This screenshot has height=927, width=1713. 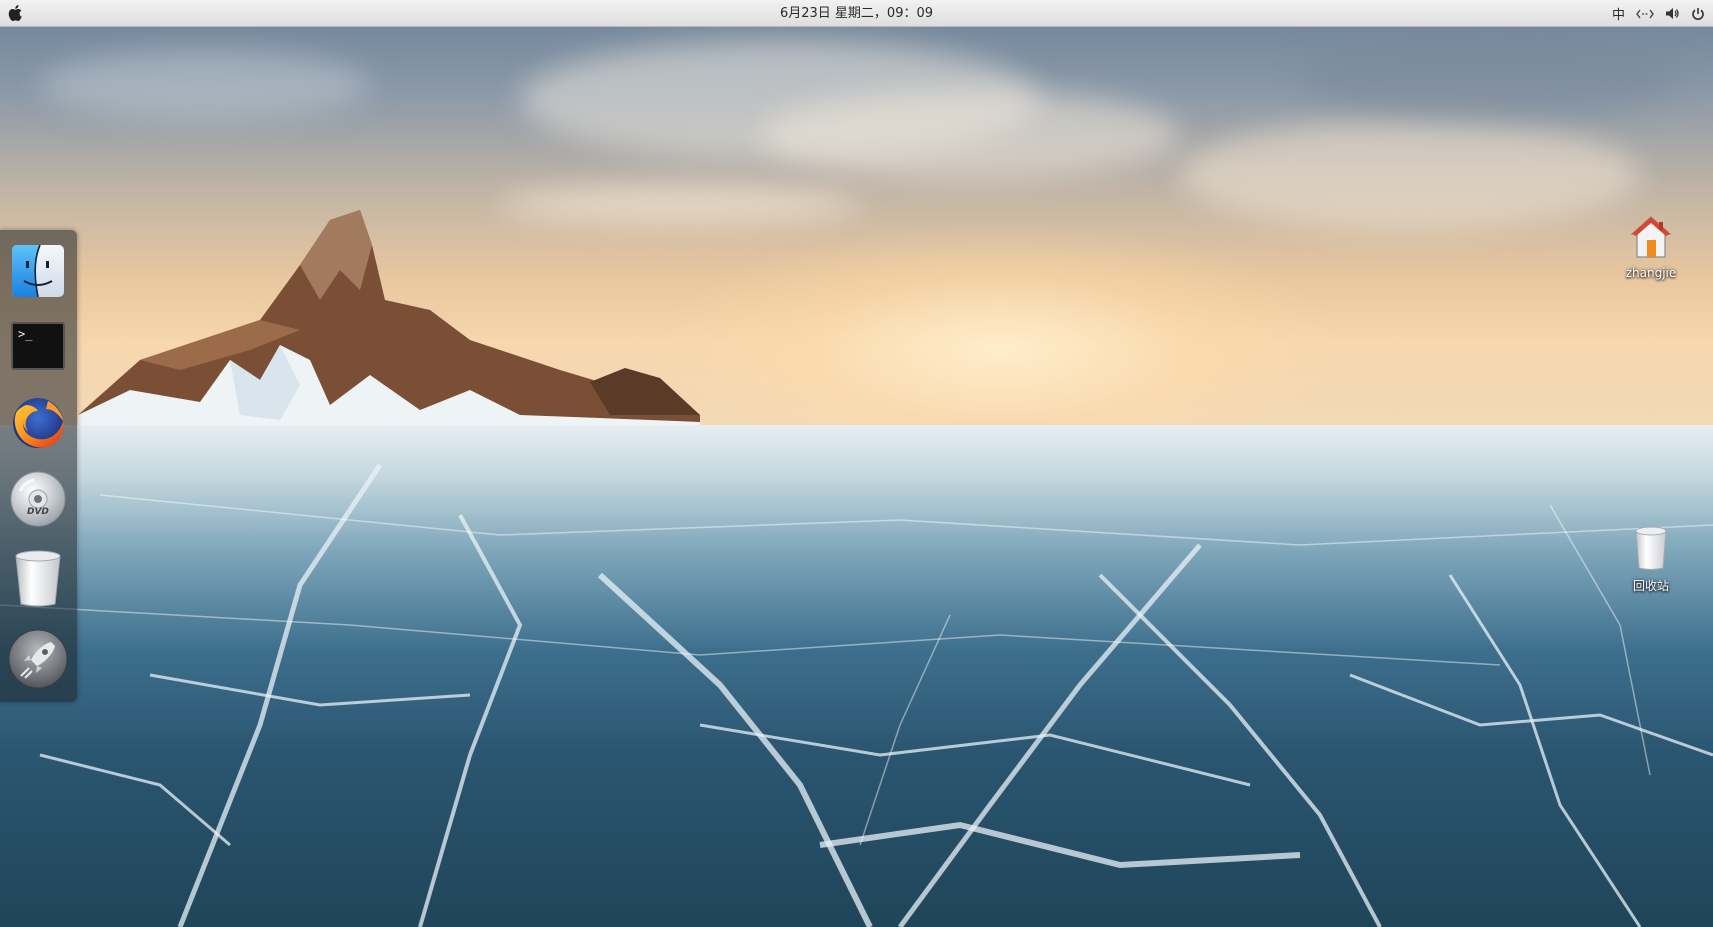 I want to click on dock-item-firefox, so click(x=38, y=423).